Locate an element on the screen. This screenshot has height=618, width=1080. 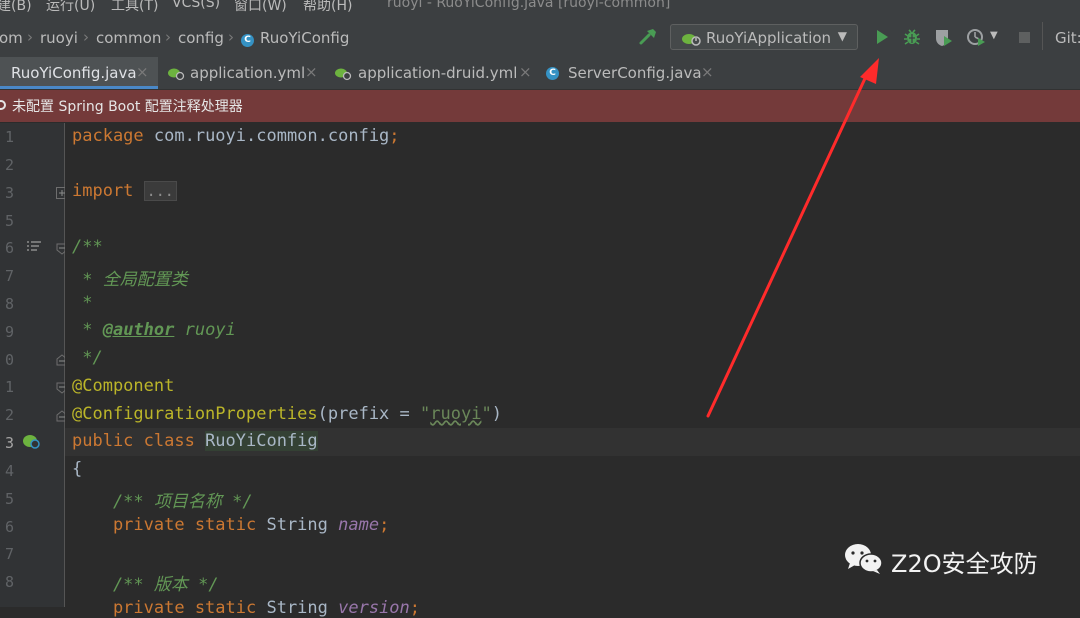
tab-application-druid-yml: application-druid.yml × is located at coordinates (432, 73).